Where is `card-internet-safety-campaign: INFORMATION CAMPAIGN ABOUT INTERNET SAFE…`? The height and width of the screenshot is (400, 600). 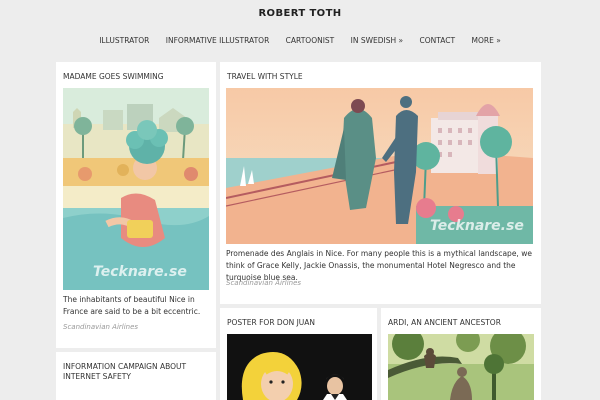
card-internet-safety-campaign: INFORMATION CAMPAIGN ABOUT INTERNET SAFE… is located at coordinates (136, 376).